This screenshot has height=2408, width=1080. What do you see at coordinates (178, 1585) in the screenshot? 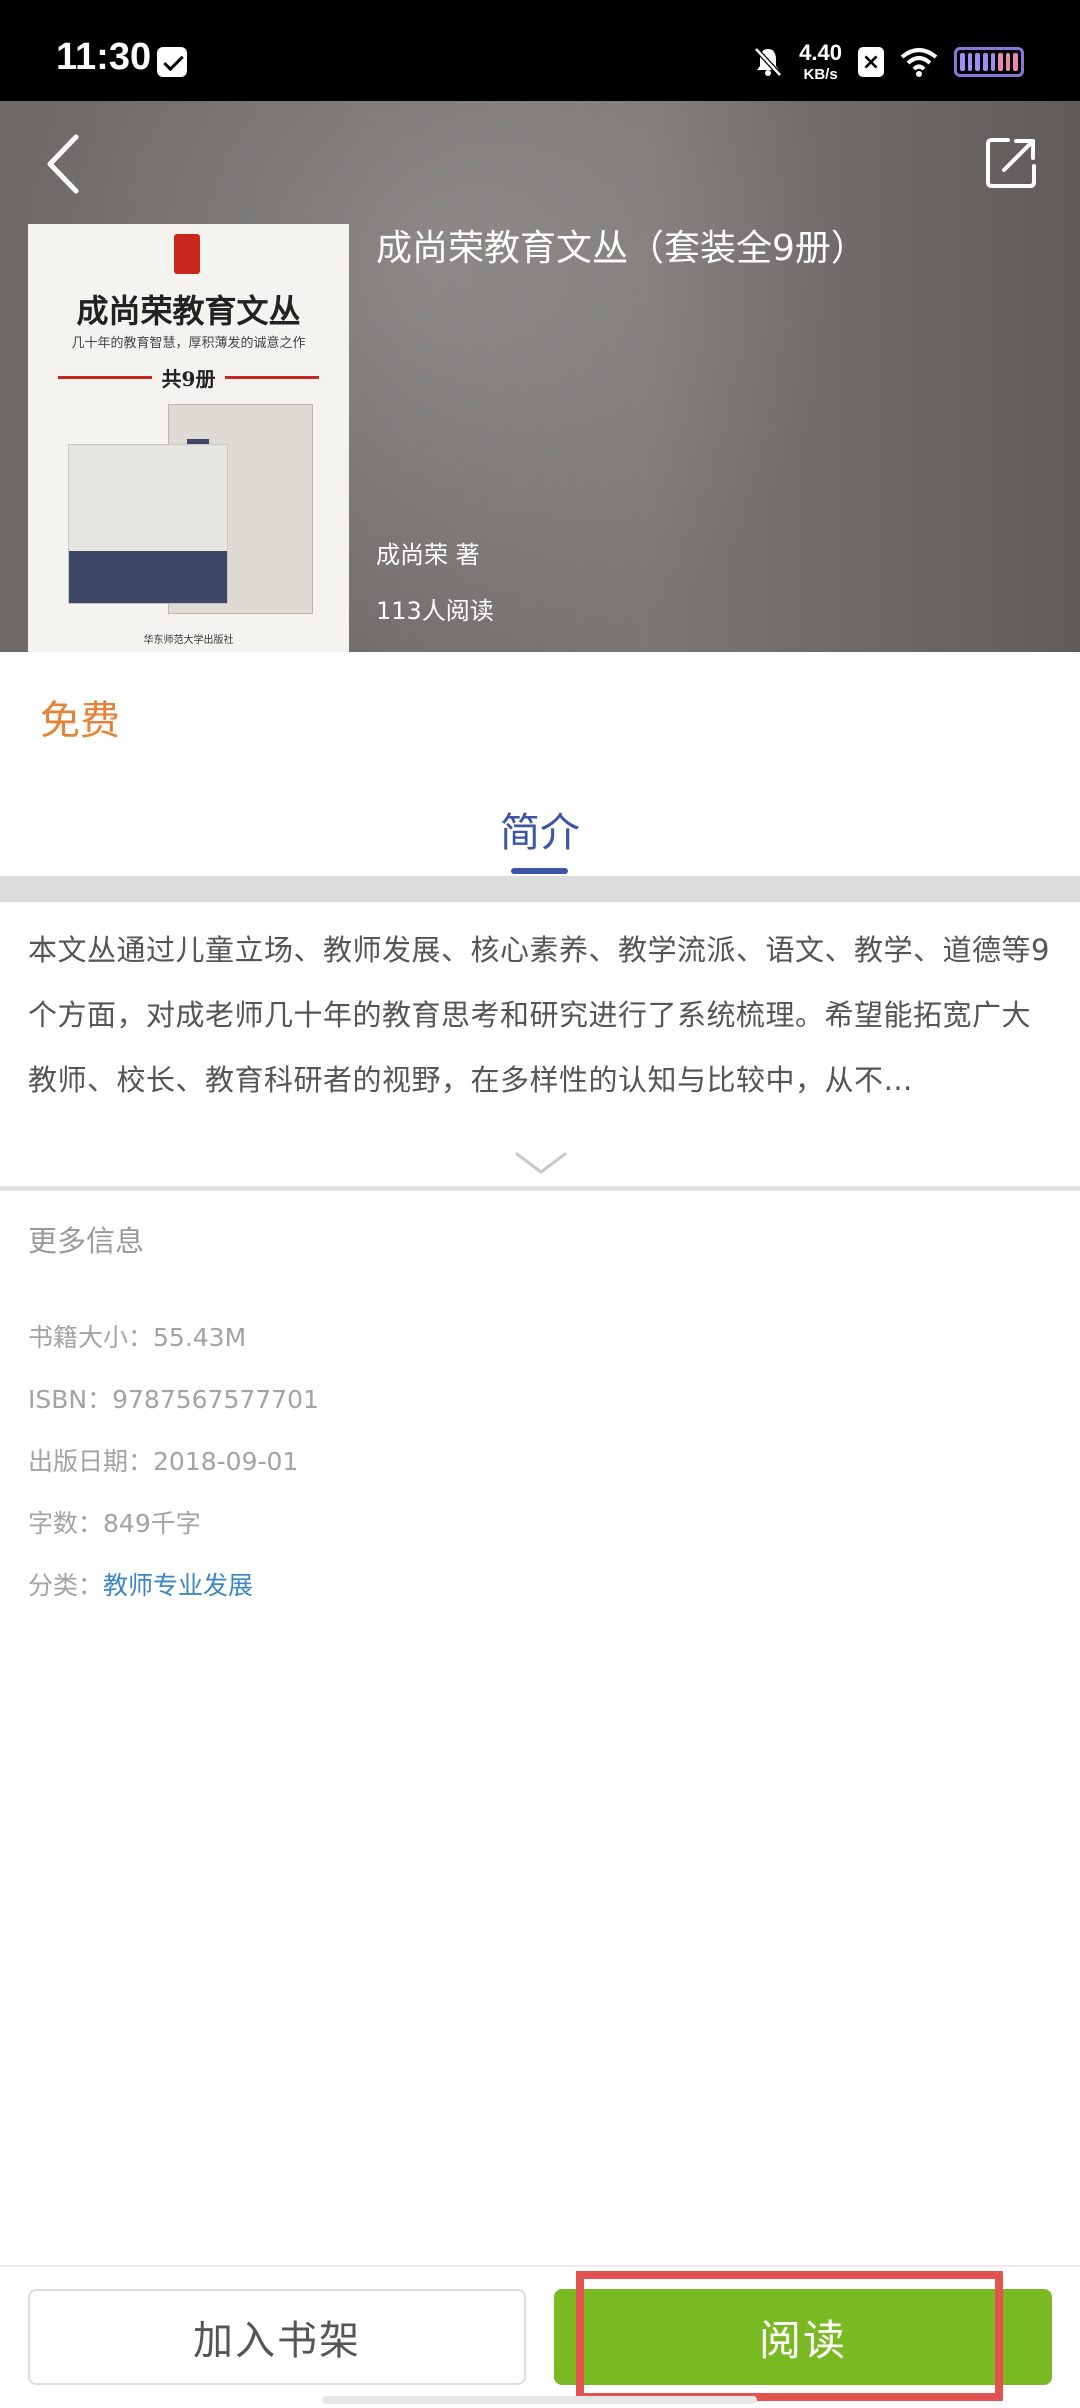
I see `category-link: 教师专业发展` at bounding box center [178, 1585].